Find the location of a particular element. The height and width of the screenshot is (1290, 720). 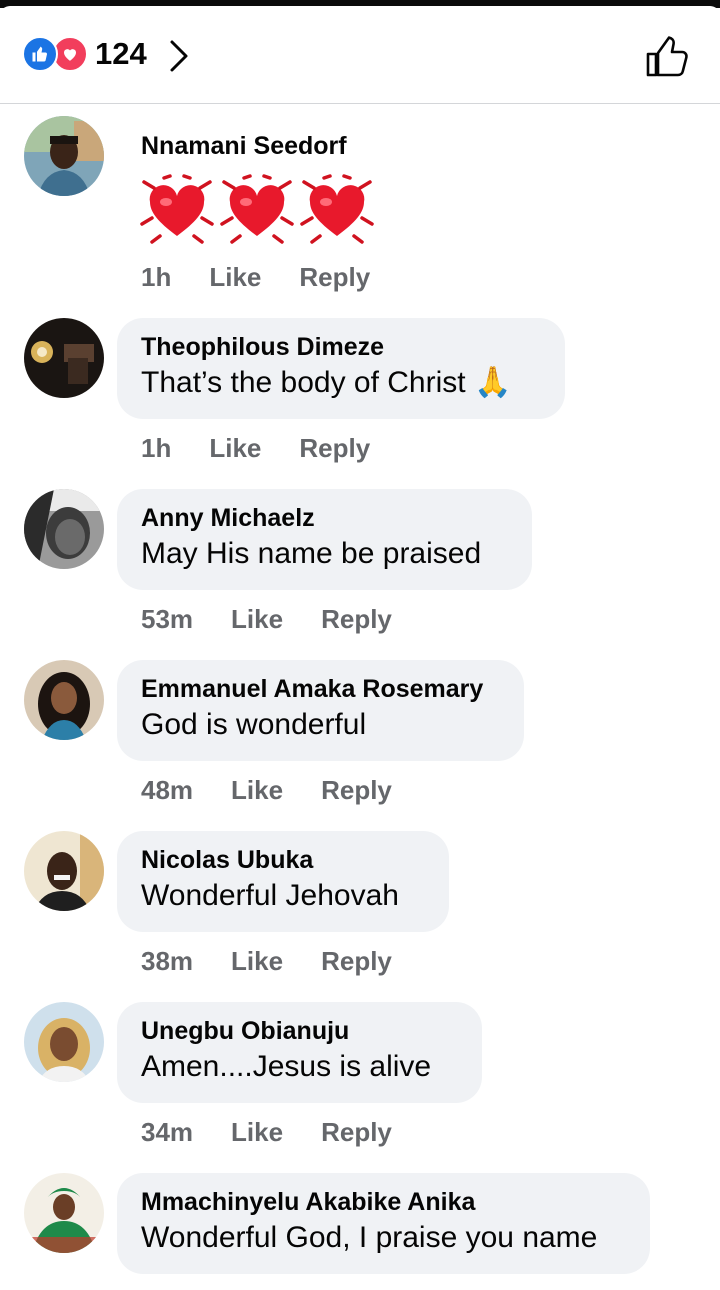

heart-emoji-row is located at coordinates (257, 212).